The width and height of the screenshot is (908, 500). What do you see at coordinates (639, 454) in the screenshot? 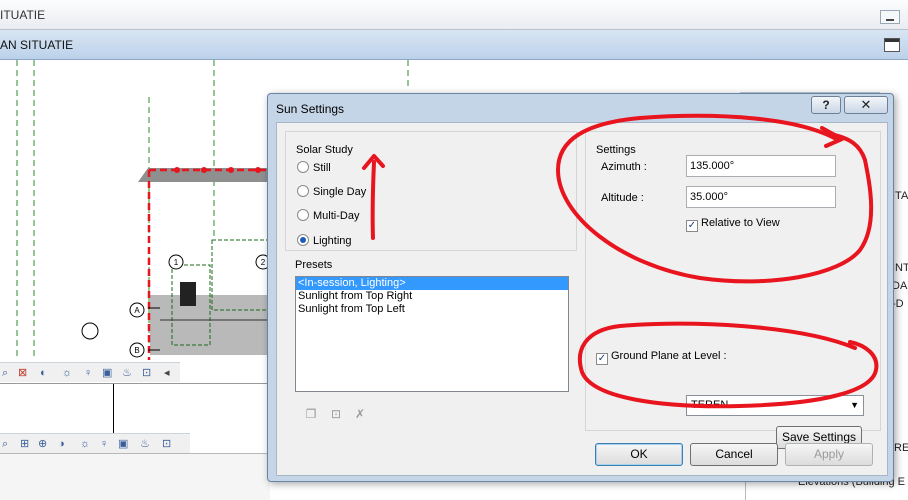
I see `ok-button: OK` at bounding box center [639, 454].